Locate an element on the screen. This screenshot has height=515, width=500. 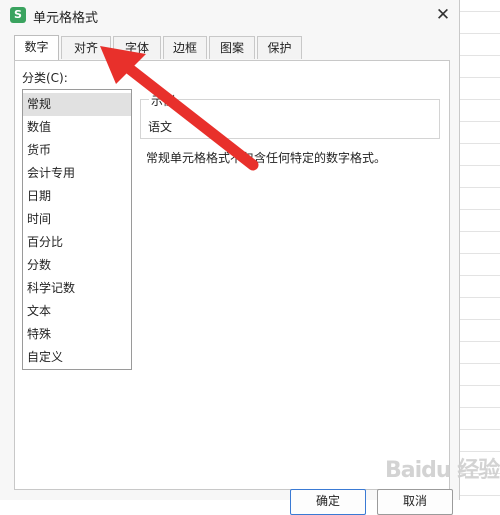
category-item-date: 日期 is located at coordinates (77, 196).